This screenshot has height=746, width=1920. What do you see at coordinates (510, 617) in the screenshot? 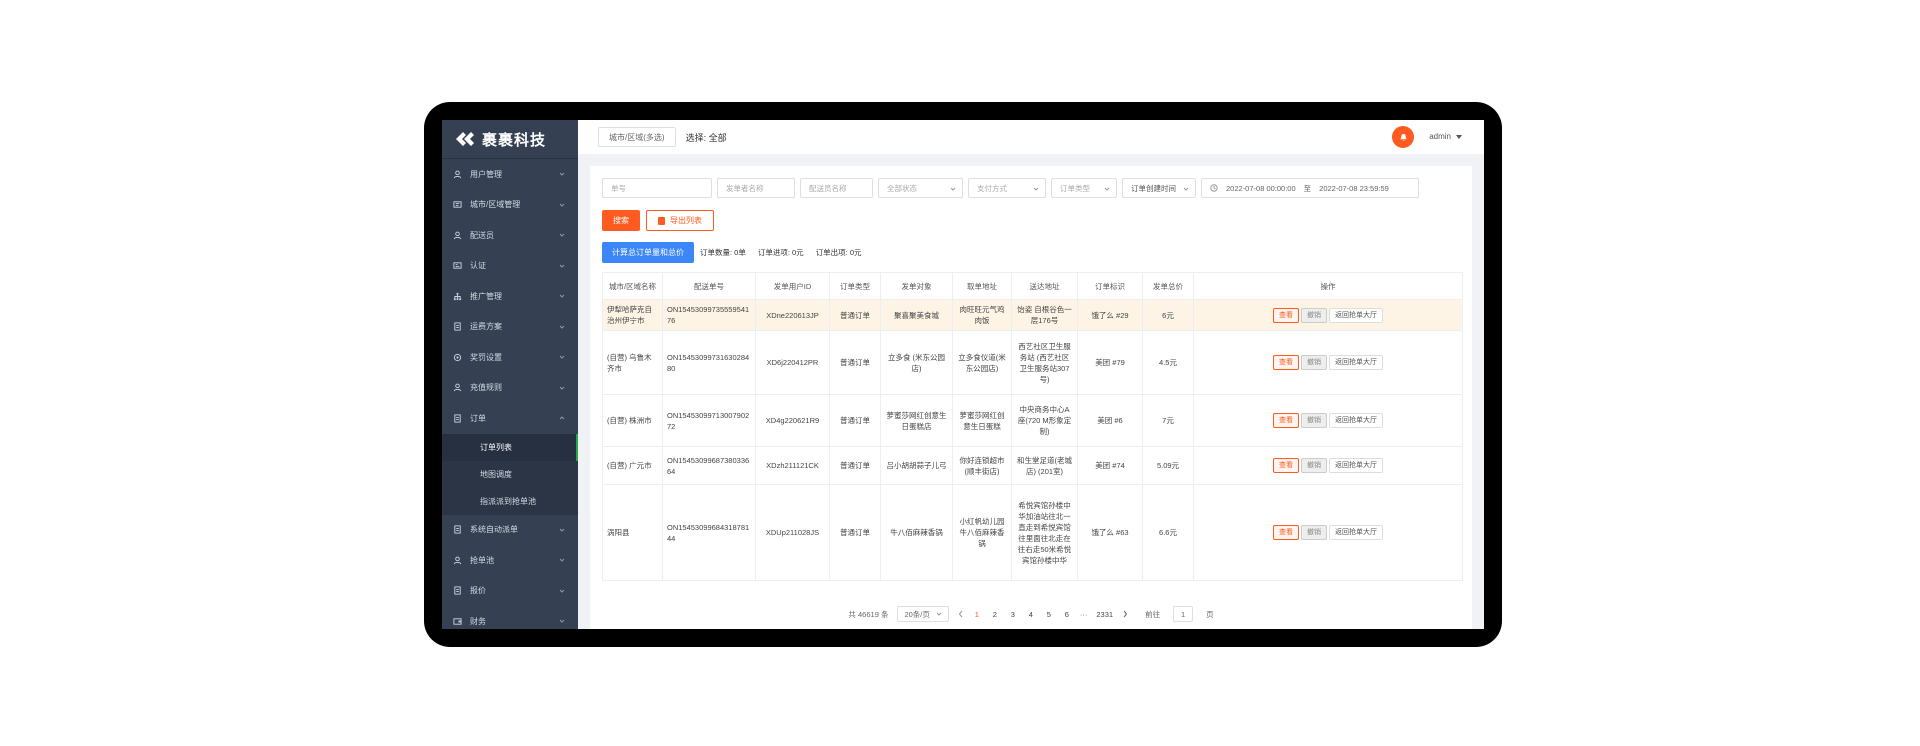
I see `sidebar-item: 财务` at bounding box center [510, 617].